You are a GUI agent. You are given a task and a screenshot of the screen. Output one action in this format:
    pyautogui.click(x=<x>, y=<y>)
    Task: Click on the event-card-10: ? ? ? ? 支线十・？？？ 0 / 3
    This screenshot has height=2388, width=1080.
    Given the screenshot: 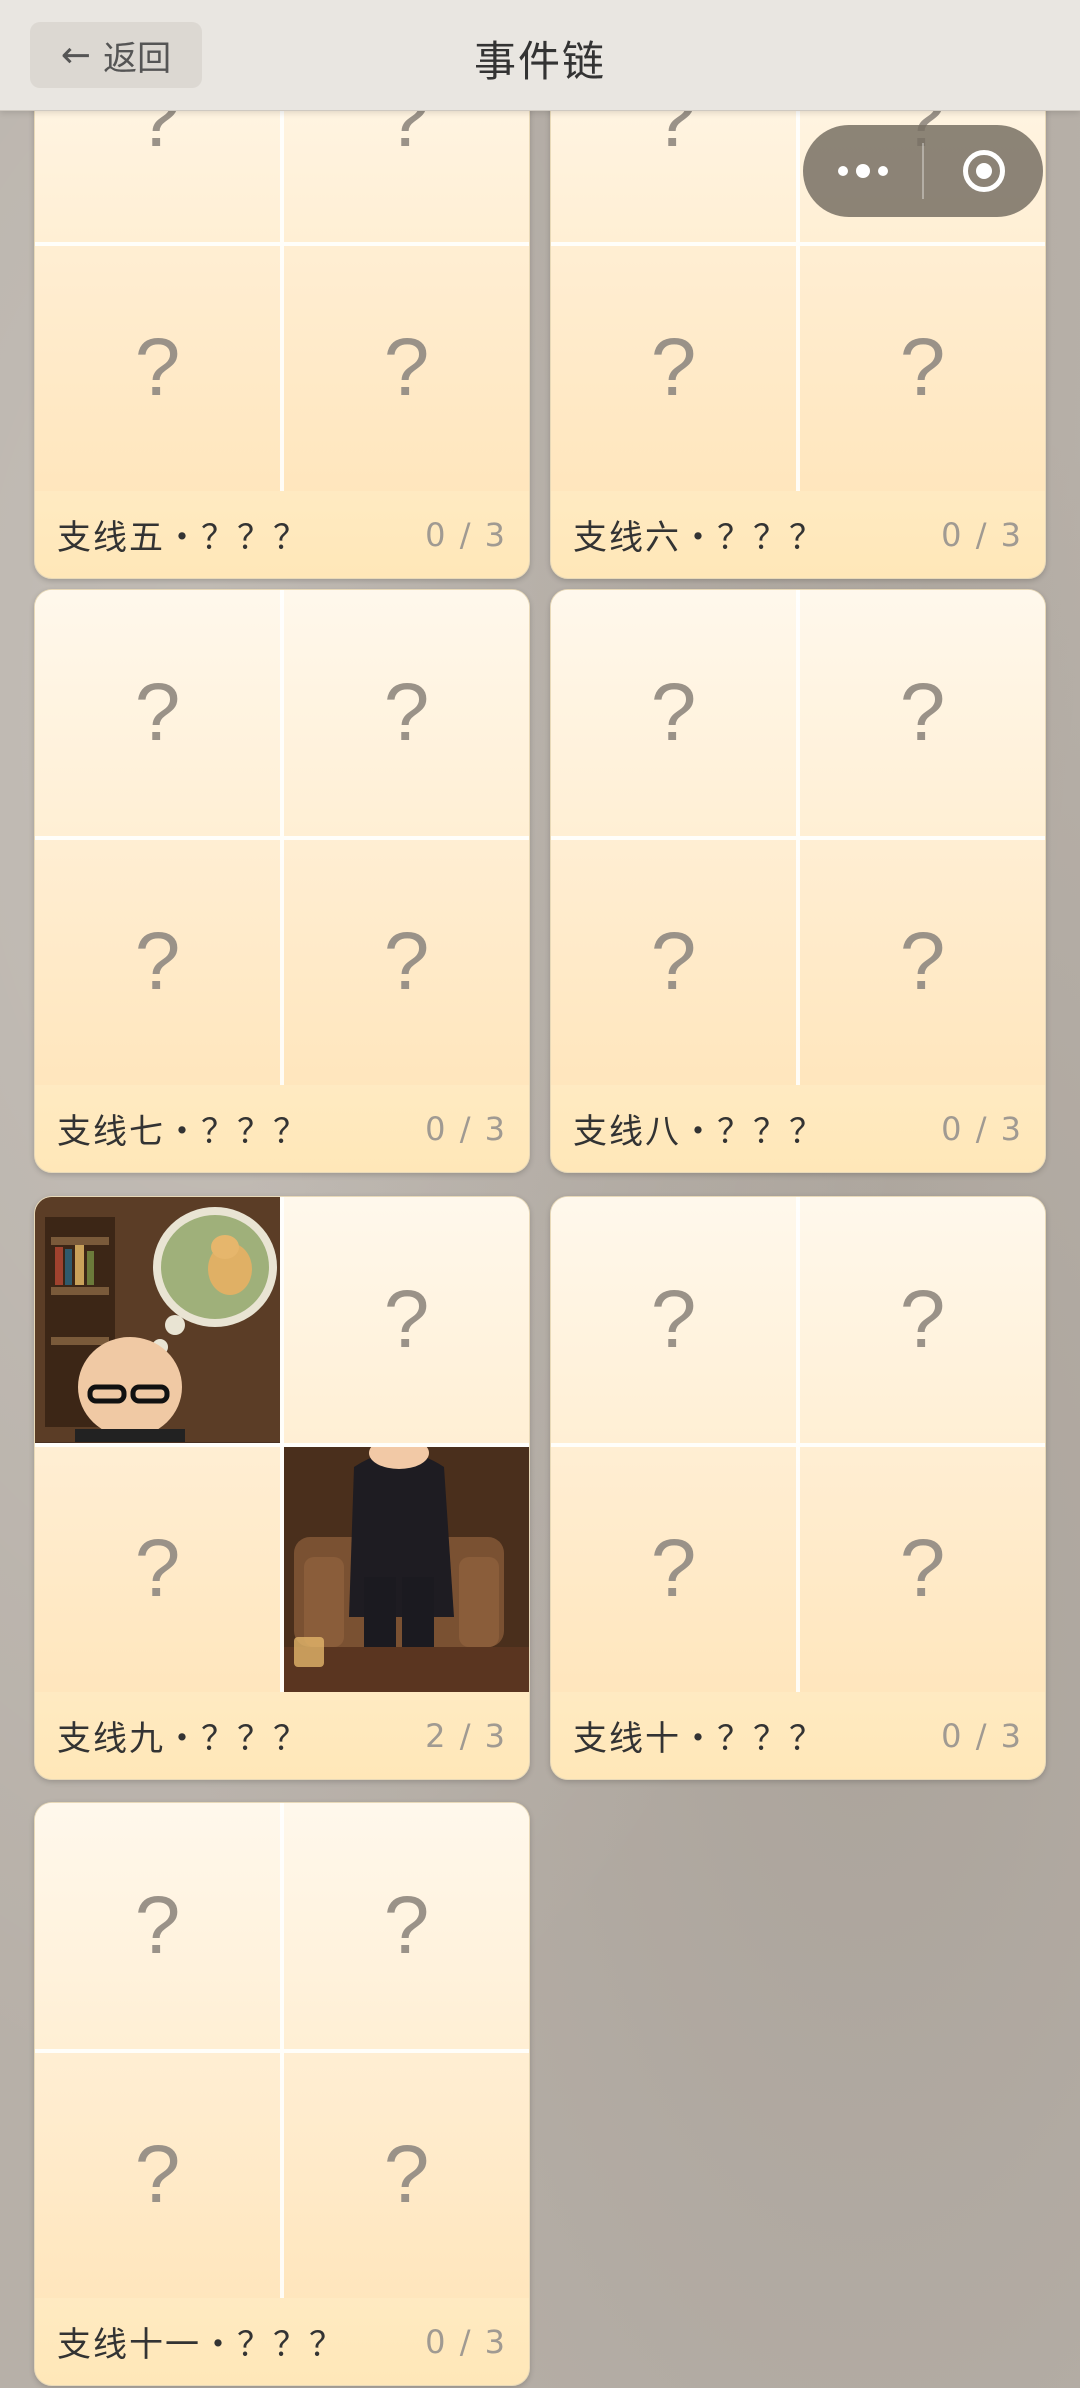 What is the action you would take?
    pyautogui.click(x=798, y=1488)
    